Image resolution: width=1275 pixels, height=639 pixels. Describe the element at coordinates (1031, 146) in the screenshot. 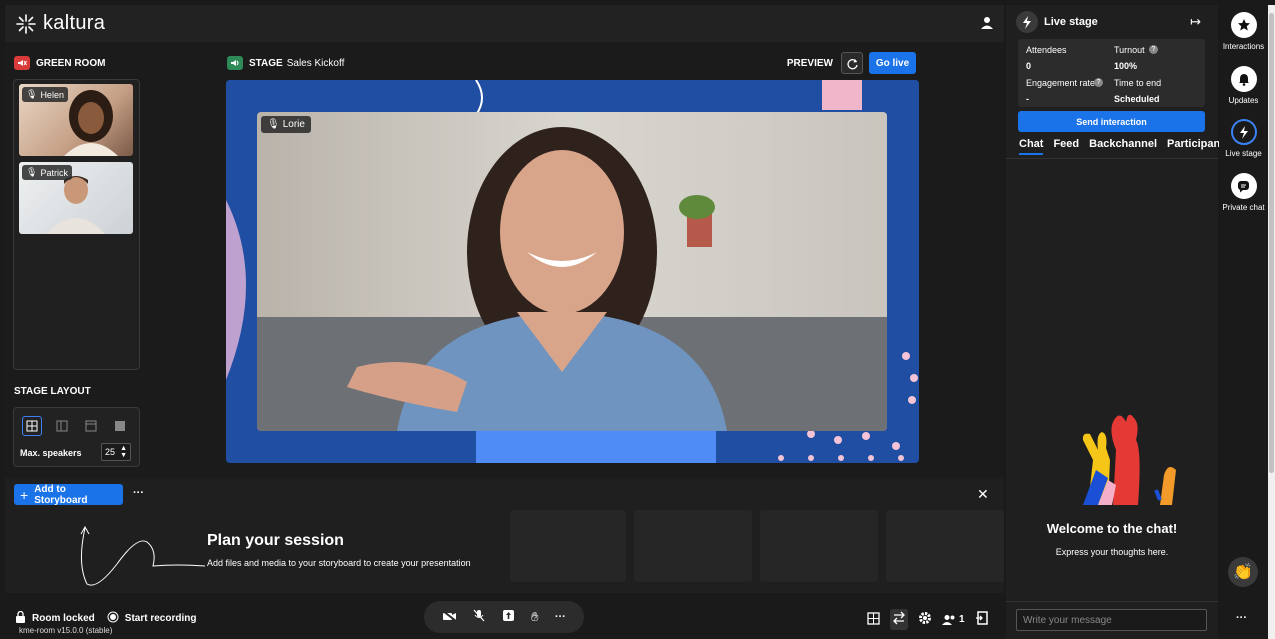

I see `tab-chat: Chat` at that location.